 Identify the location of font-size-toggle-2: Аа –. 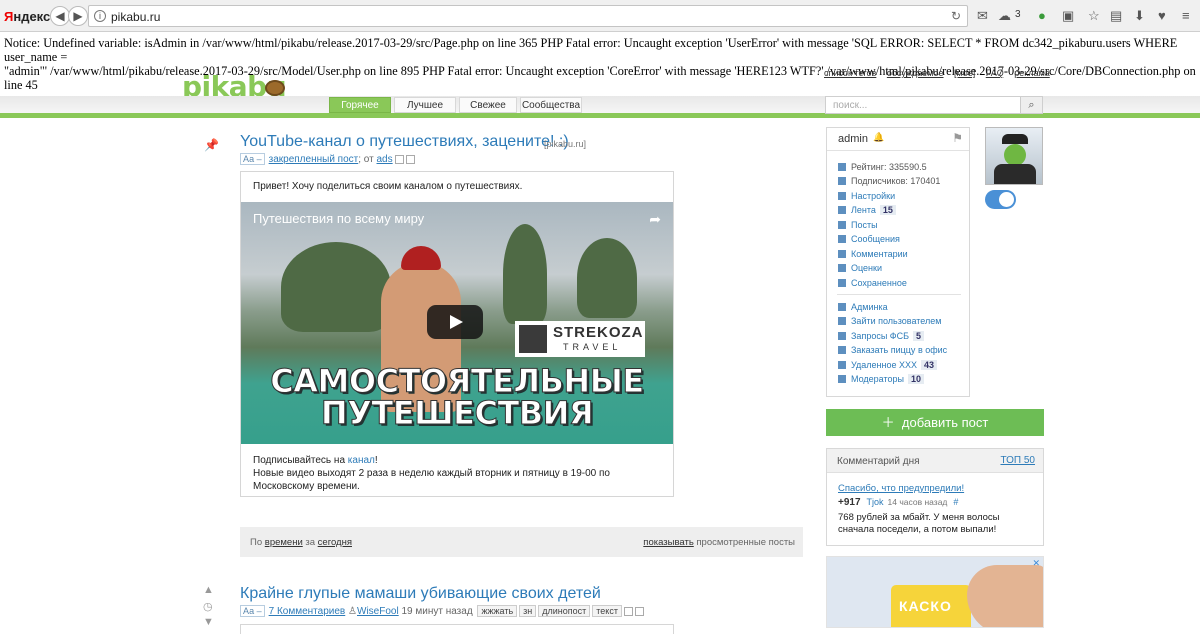
(252, 611).